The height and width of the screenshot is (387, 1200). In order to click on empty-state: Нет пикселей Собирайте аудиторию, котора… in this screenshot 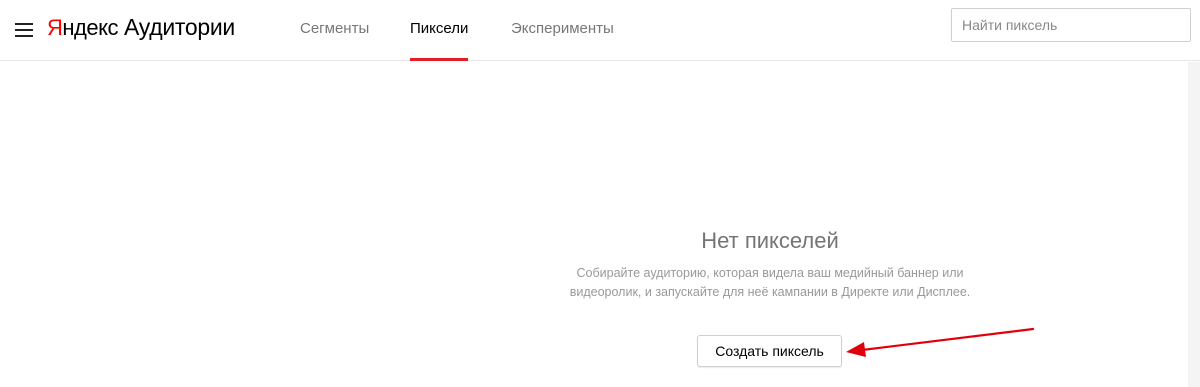, I will do `click(770, 264)`.